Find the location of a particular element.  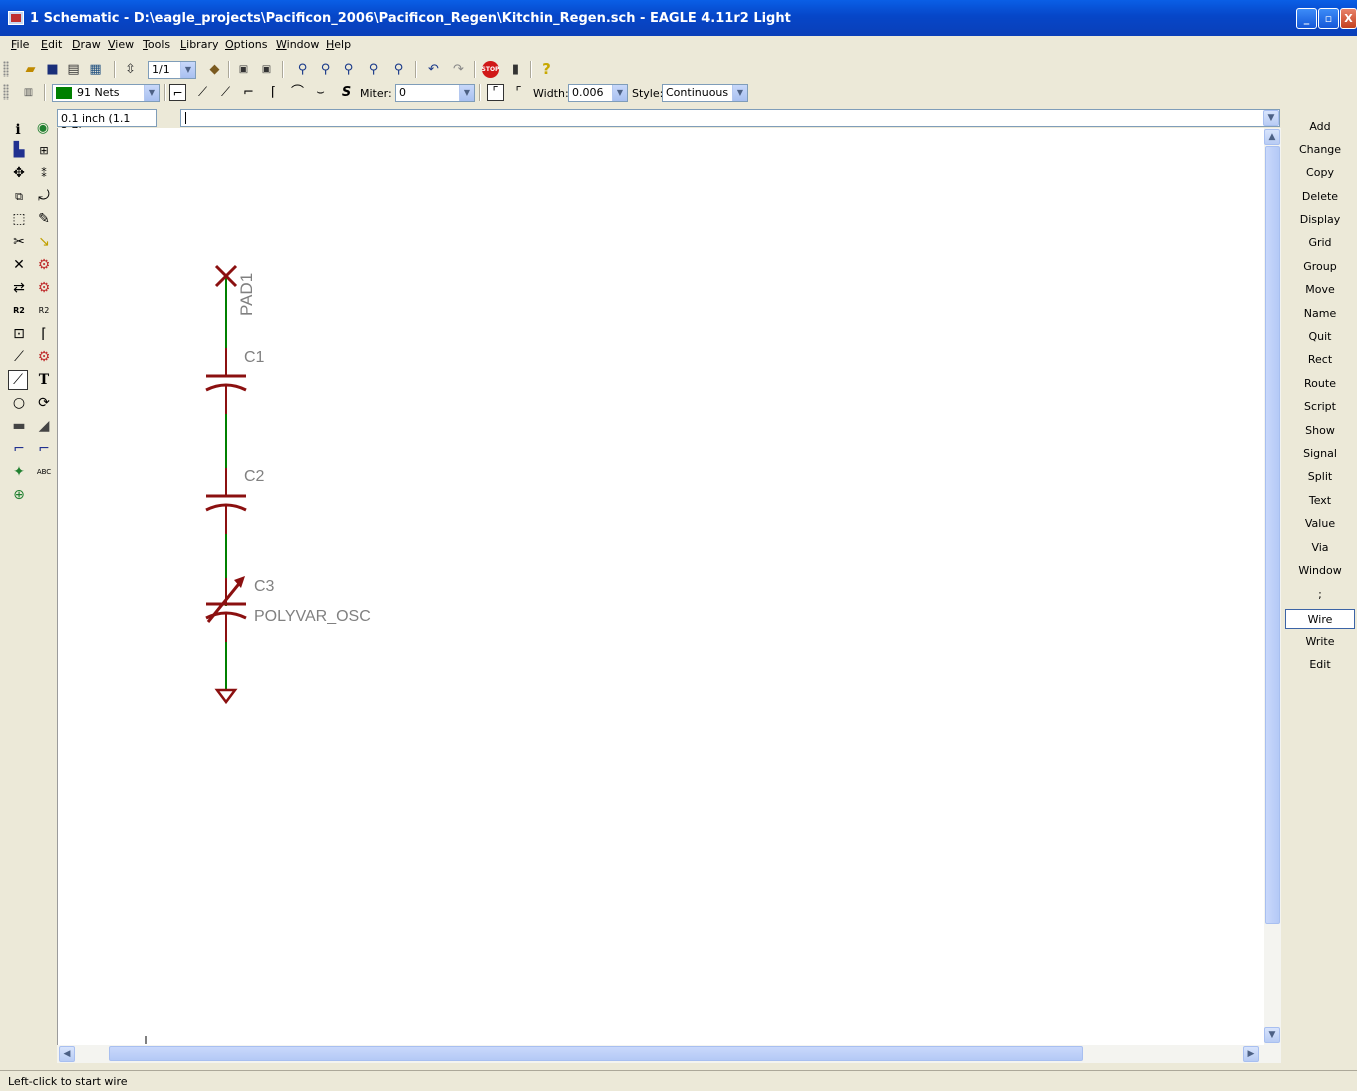

print-icon: ▤ is located at coordinates (73, 69).